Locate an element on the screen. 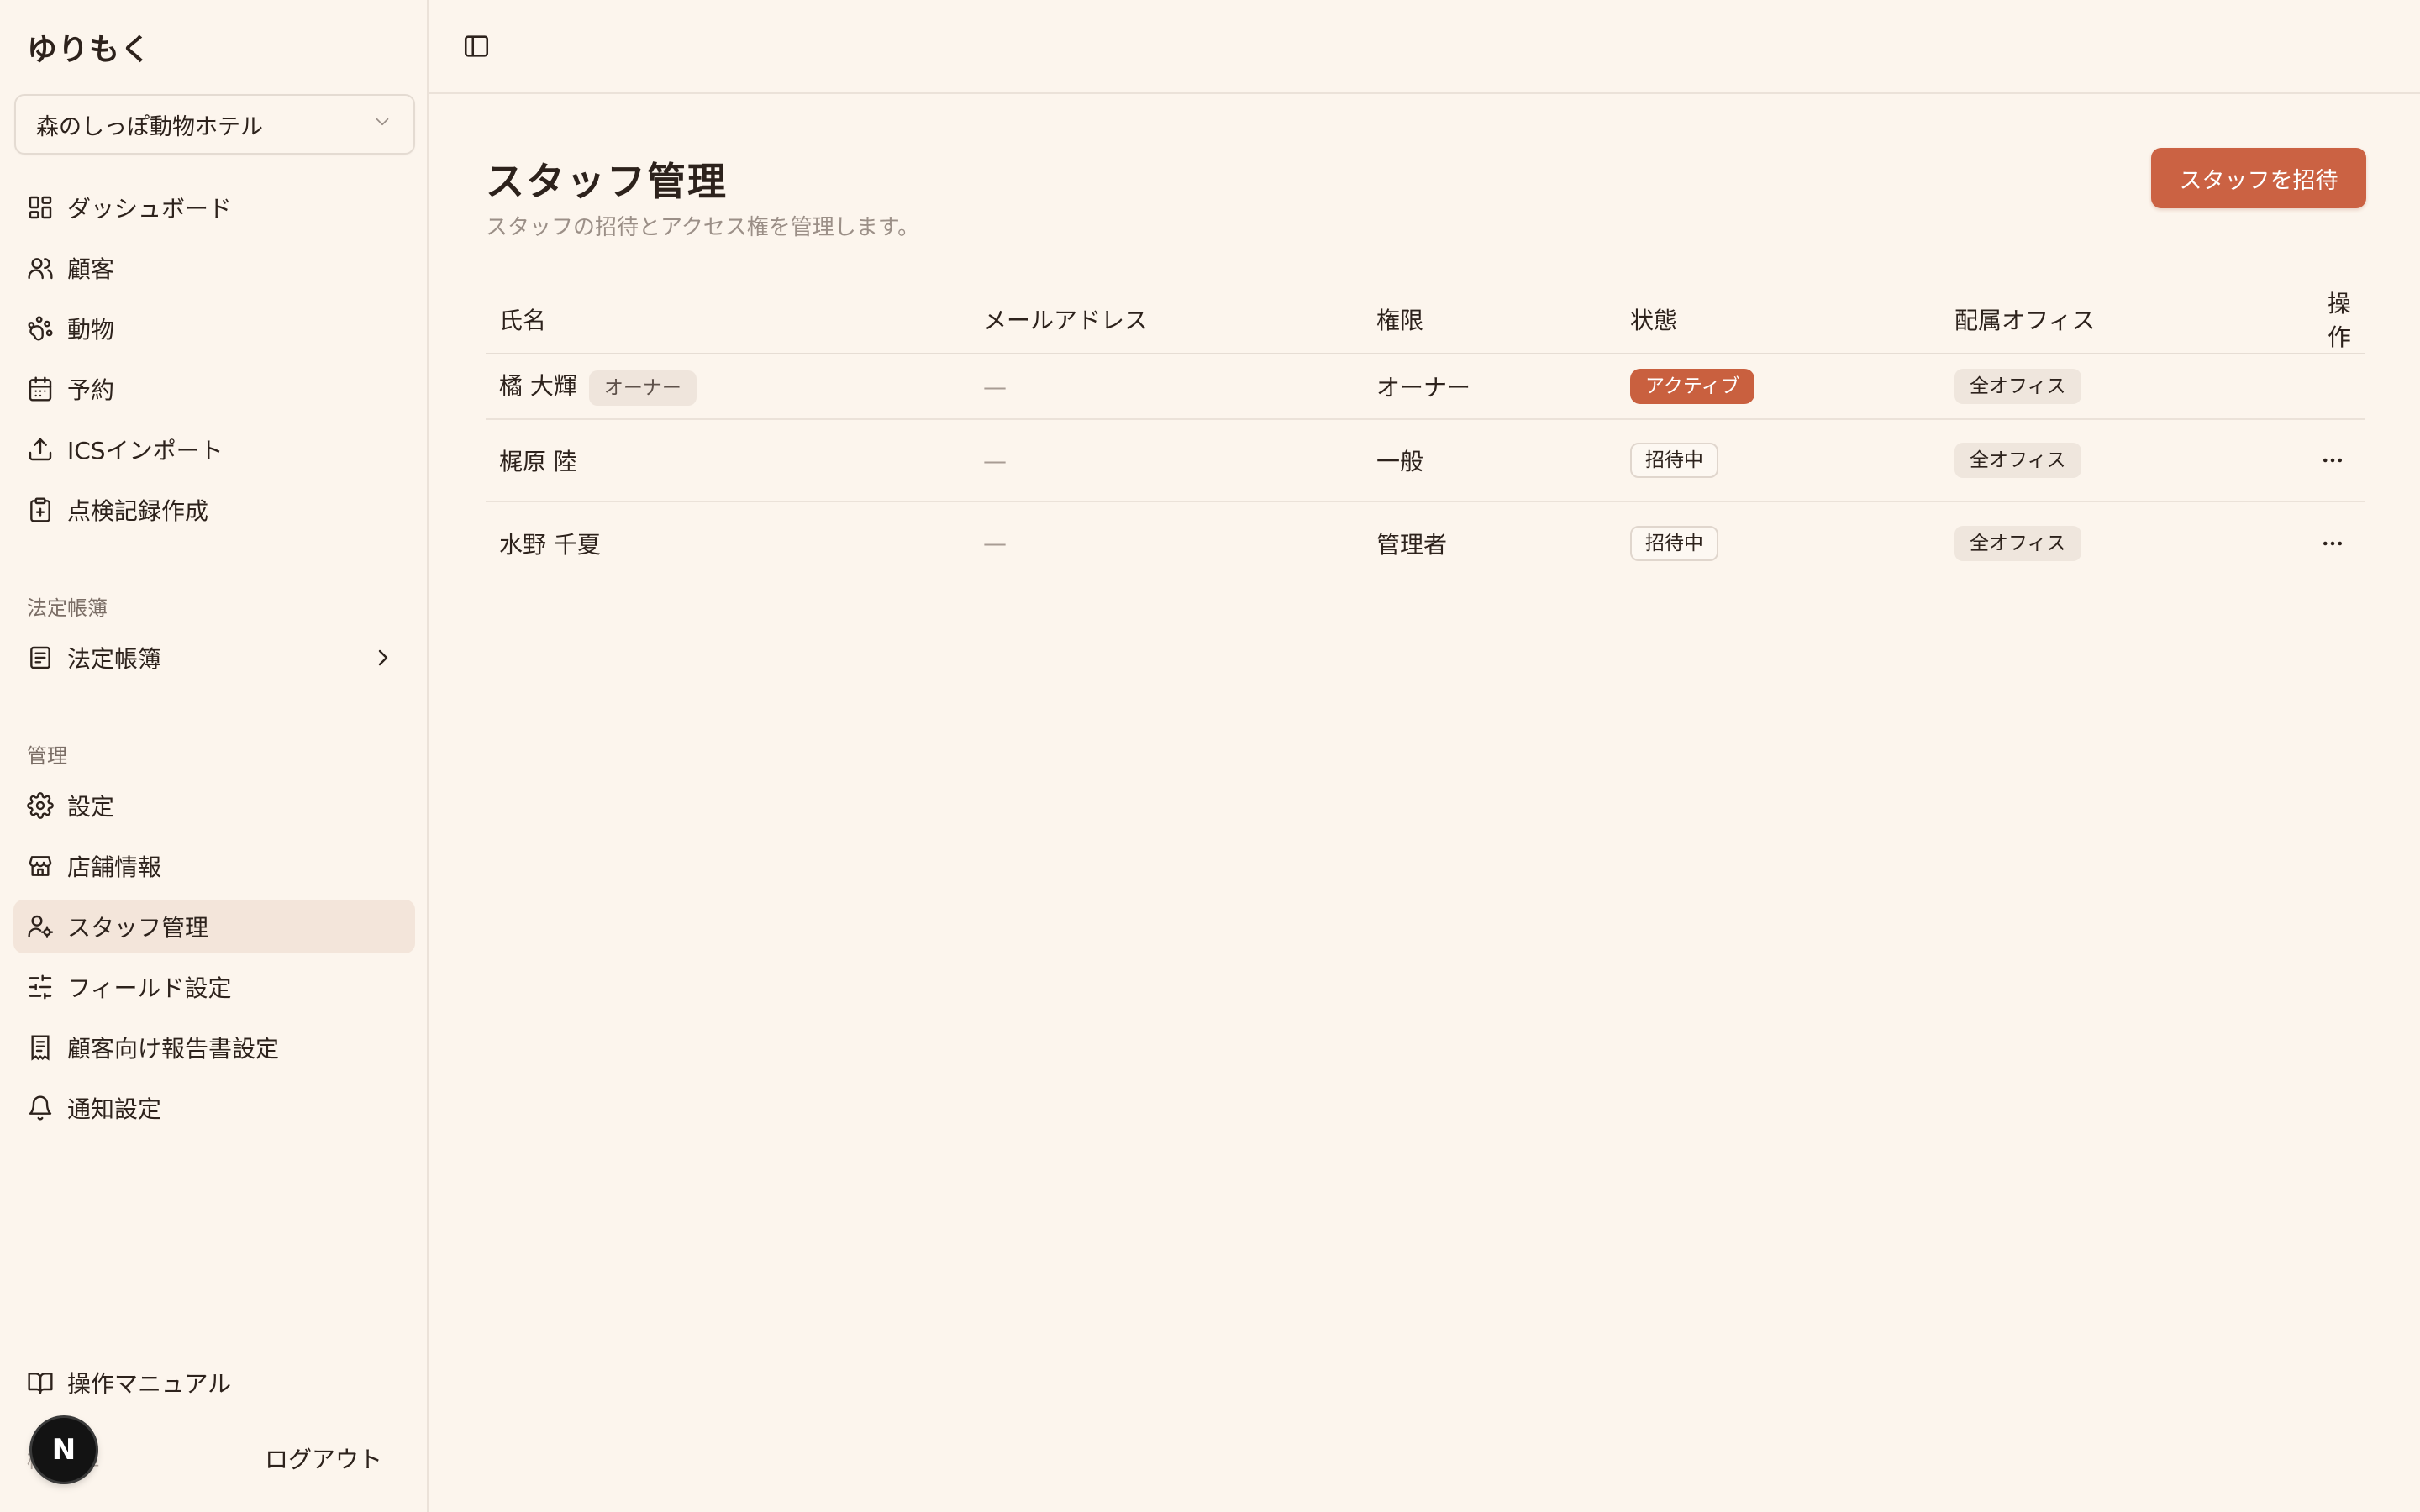 The image size is (2420, 1512). sidebar-item-notification-settings: 通知設定 is located at coordinates (214, 1108).